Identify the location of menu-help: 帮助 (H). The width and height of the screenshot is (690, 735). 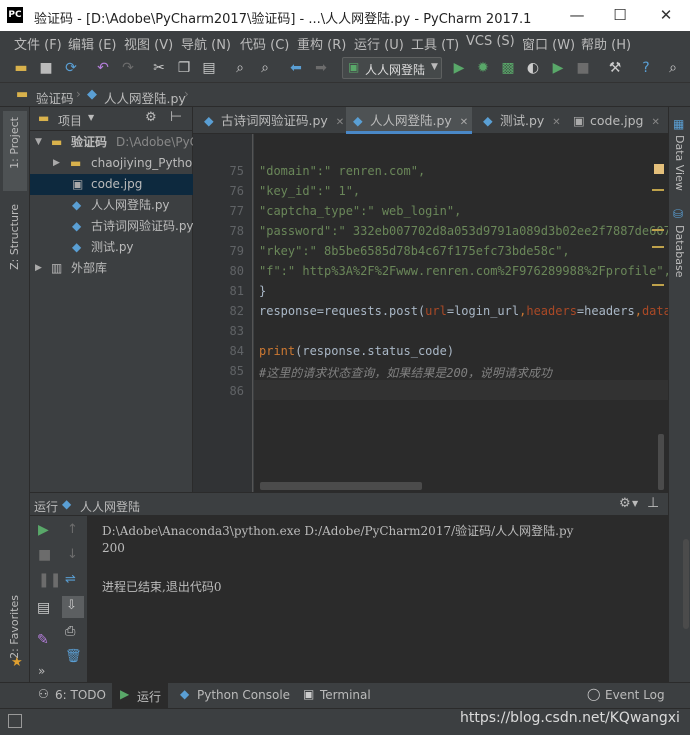
(606, 43).